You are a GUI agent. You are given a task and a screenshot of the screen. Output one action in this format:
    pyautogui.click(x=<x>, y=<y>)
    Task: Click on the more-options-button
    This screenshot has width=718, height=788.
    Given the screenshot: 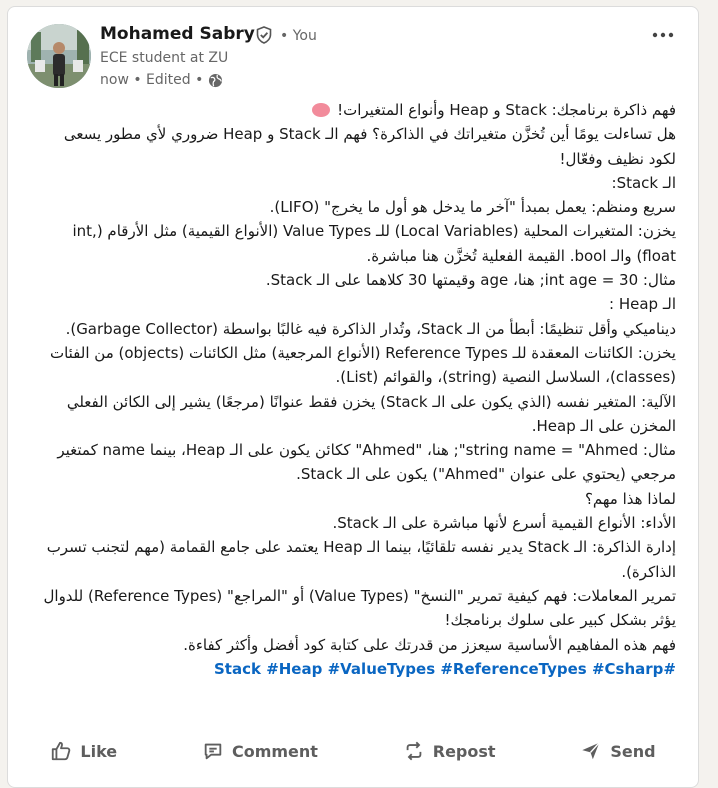 What is the action you would take?
    pyautogui.click(x=663, y=35)
    